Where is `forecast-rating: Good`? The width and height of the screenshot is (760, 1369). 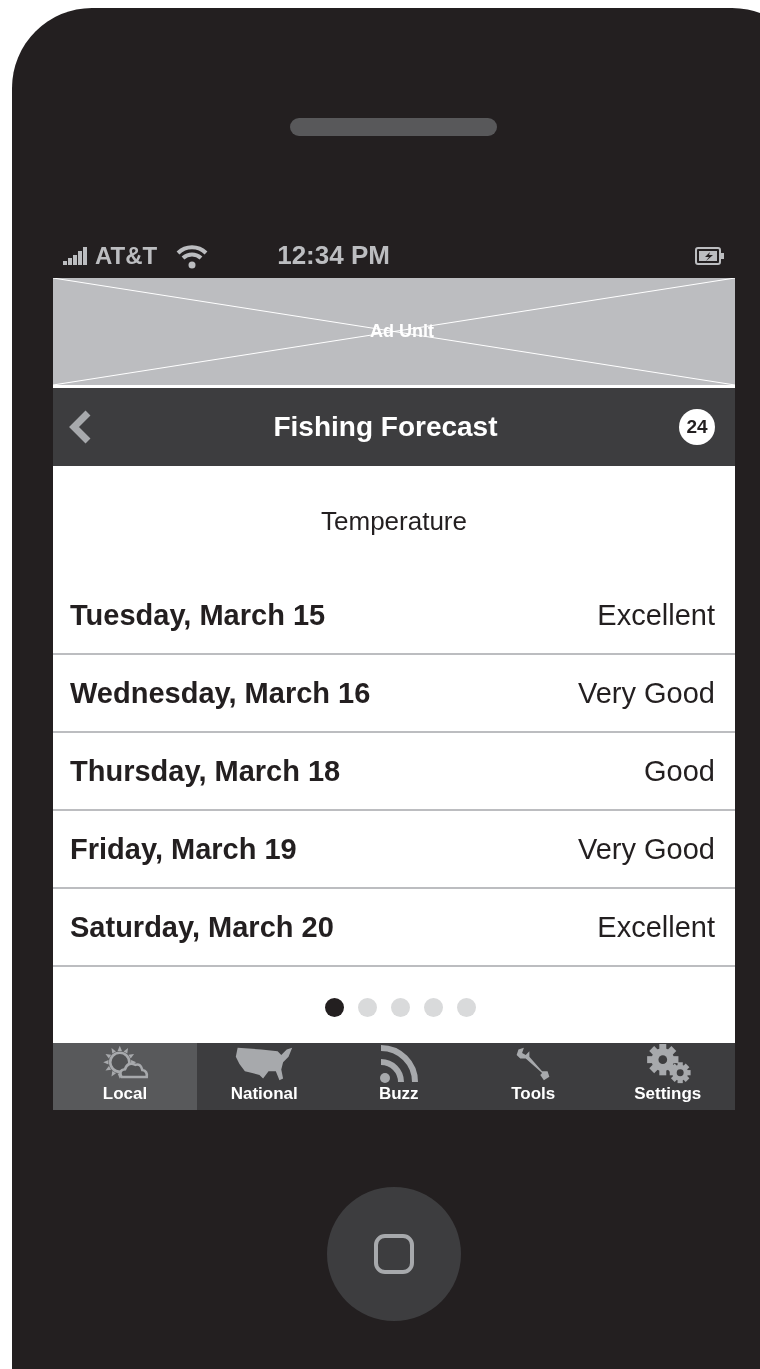 forecast-rating: Good is located at coordinates (679, 771).